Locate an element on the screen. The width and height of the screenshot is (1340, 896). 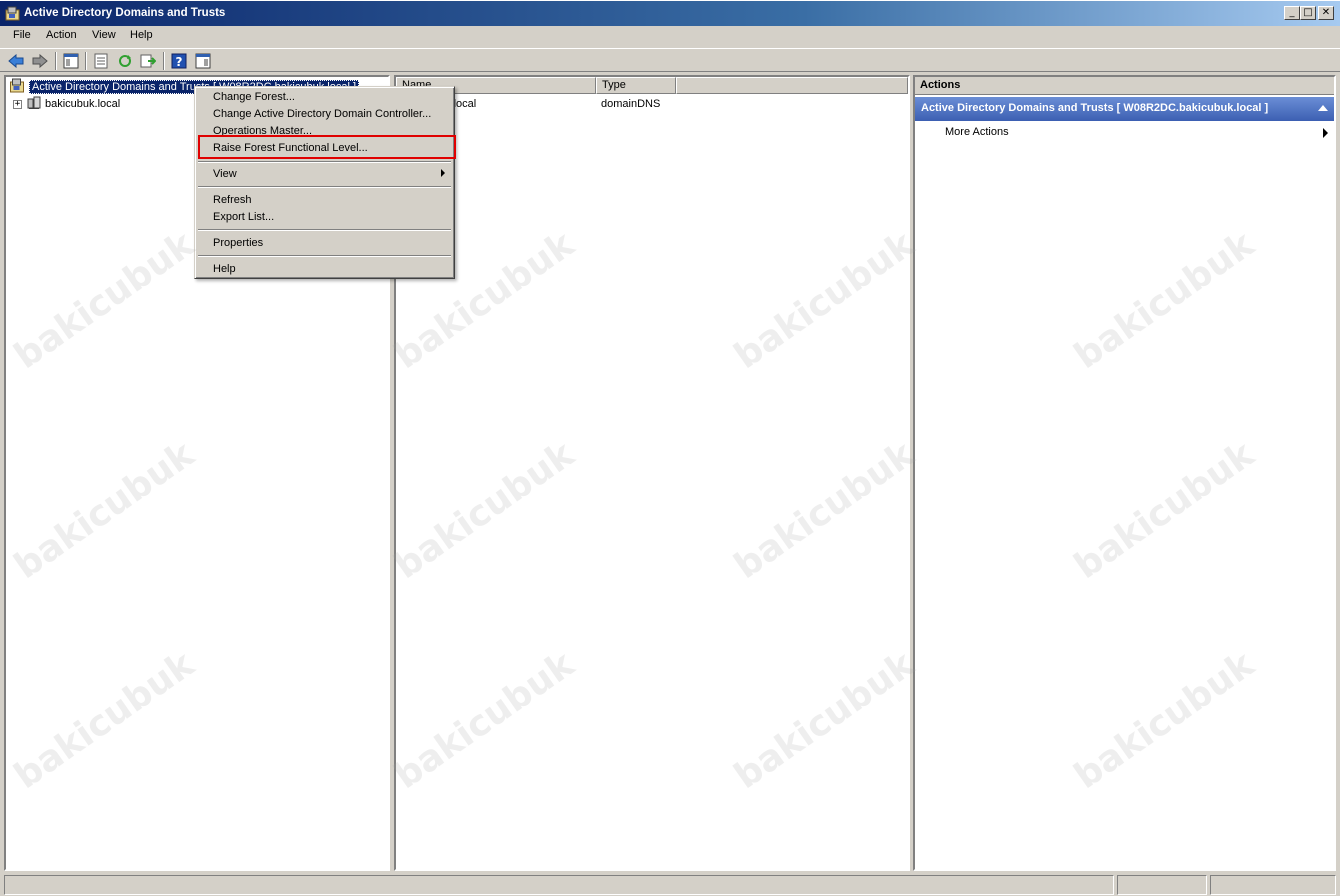
menu-item-properties: Properties is located at coordinates (238, 243).